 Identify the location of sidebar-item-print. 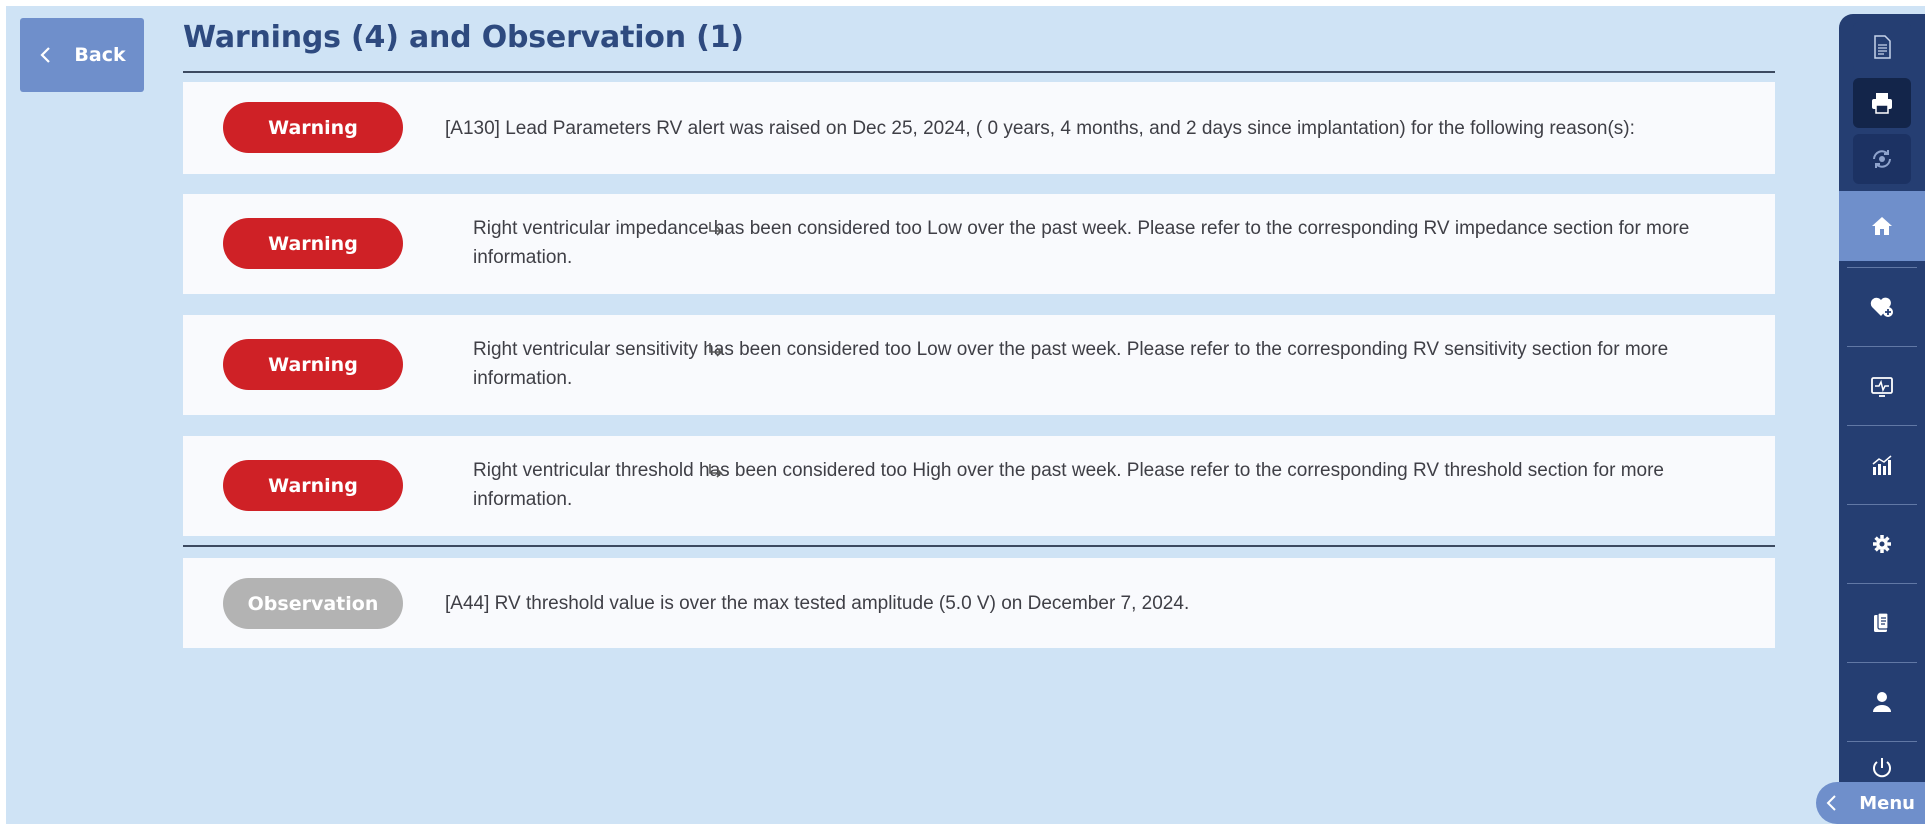
(1882, 103).